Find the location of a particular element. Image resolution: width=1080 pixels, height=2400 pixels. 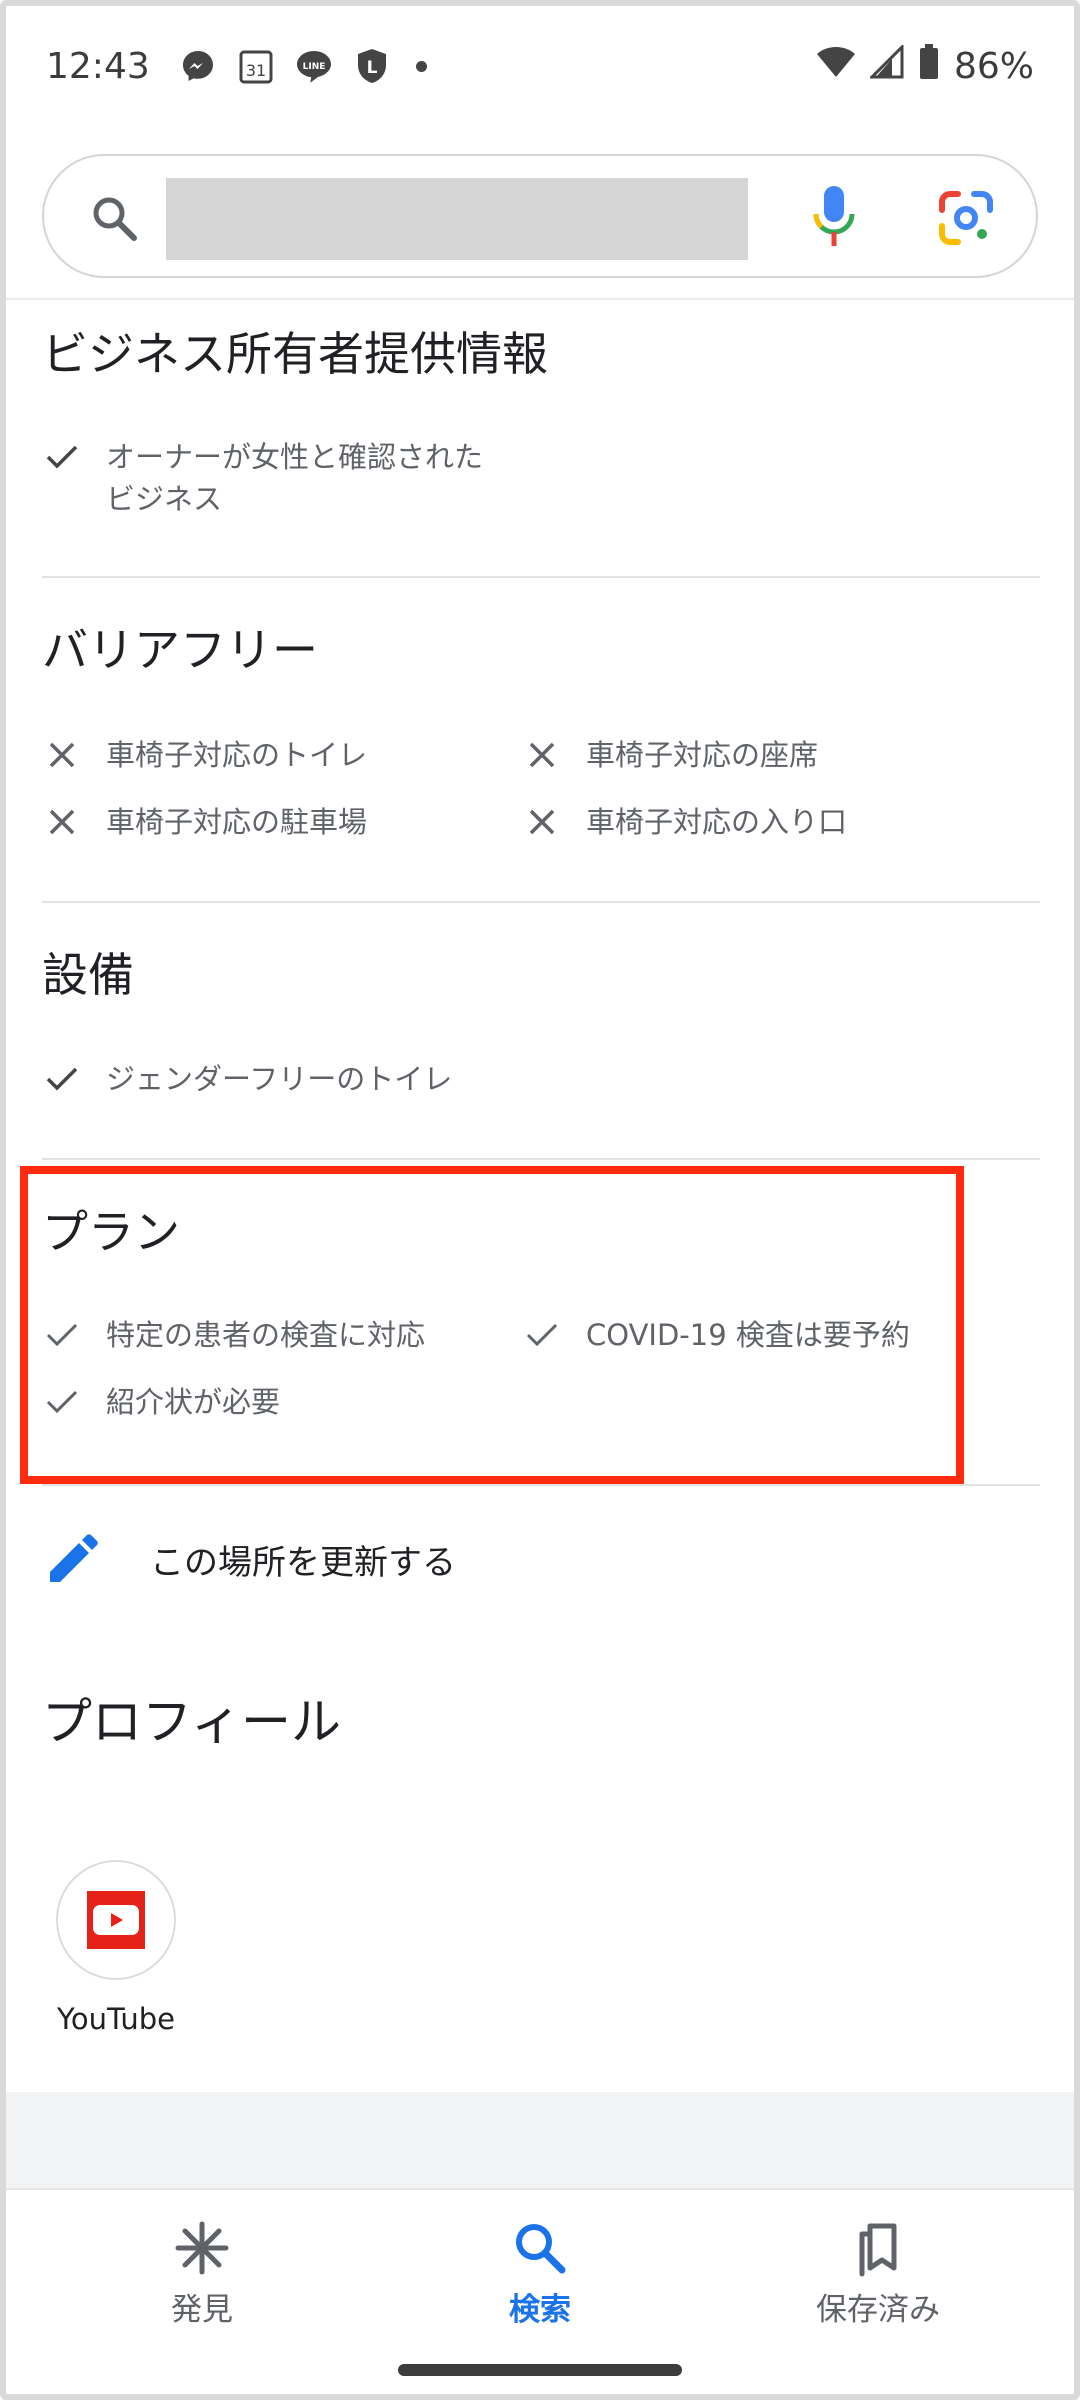

attribute-item: 車椅子対応の座席 is located at coordinates (670, 755).